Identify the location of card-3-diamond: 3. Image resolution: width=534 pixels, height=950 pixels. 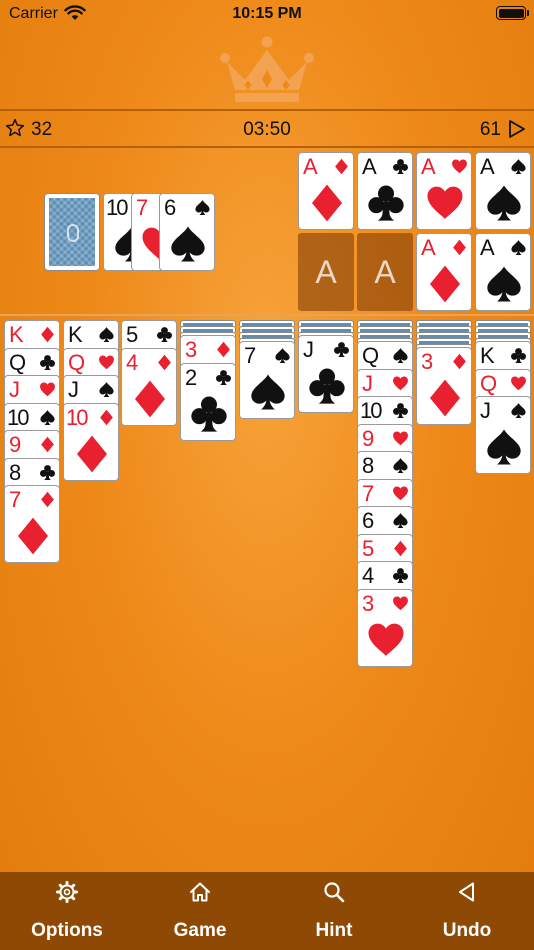
(444, 386).